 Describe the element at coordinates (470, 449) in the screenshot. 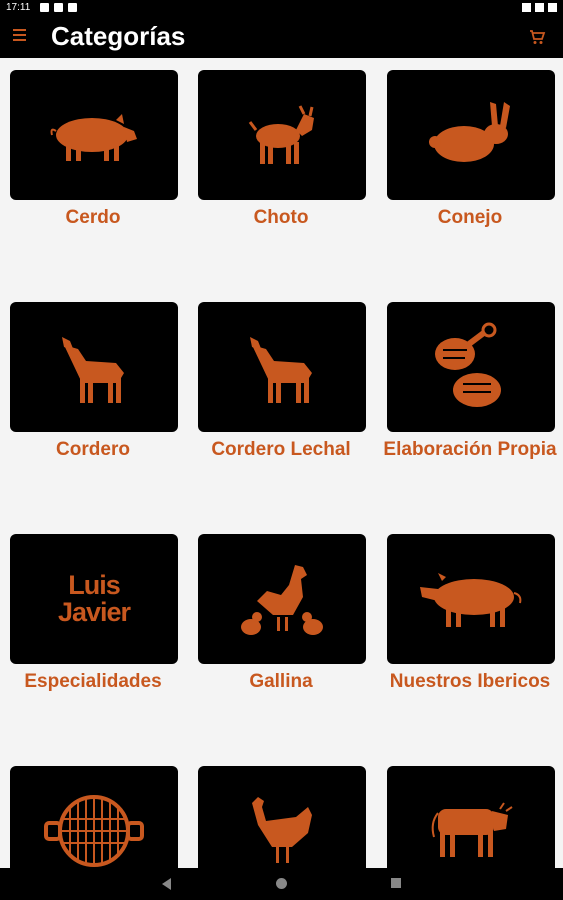

I see `category-label: Elaboración Propia` at that location.